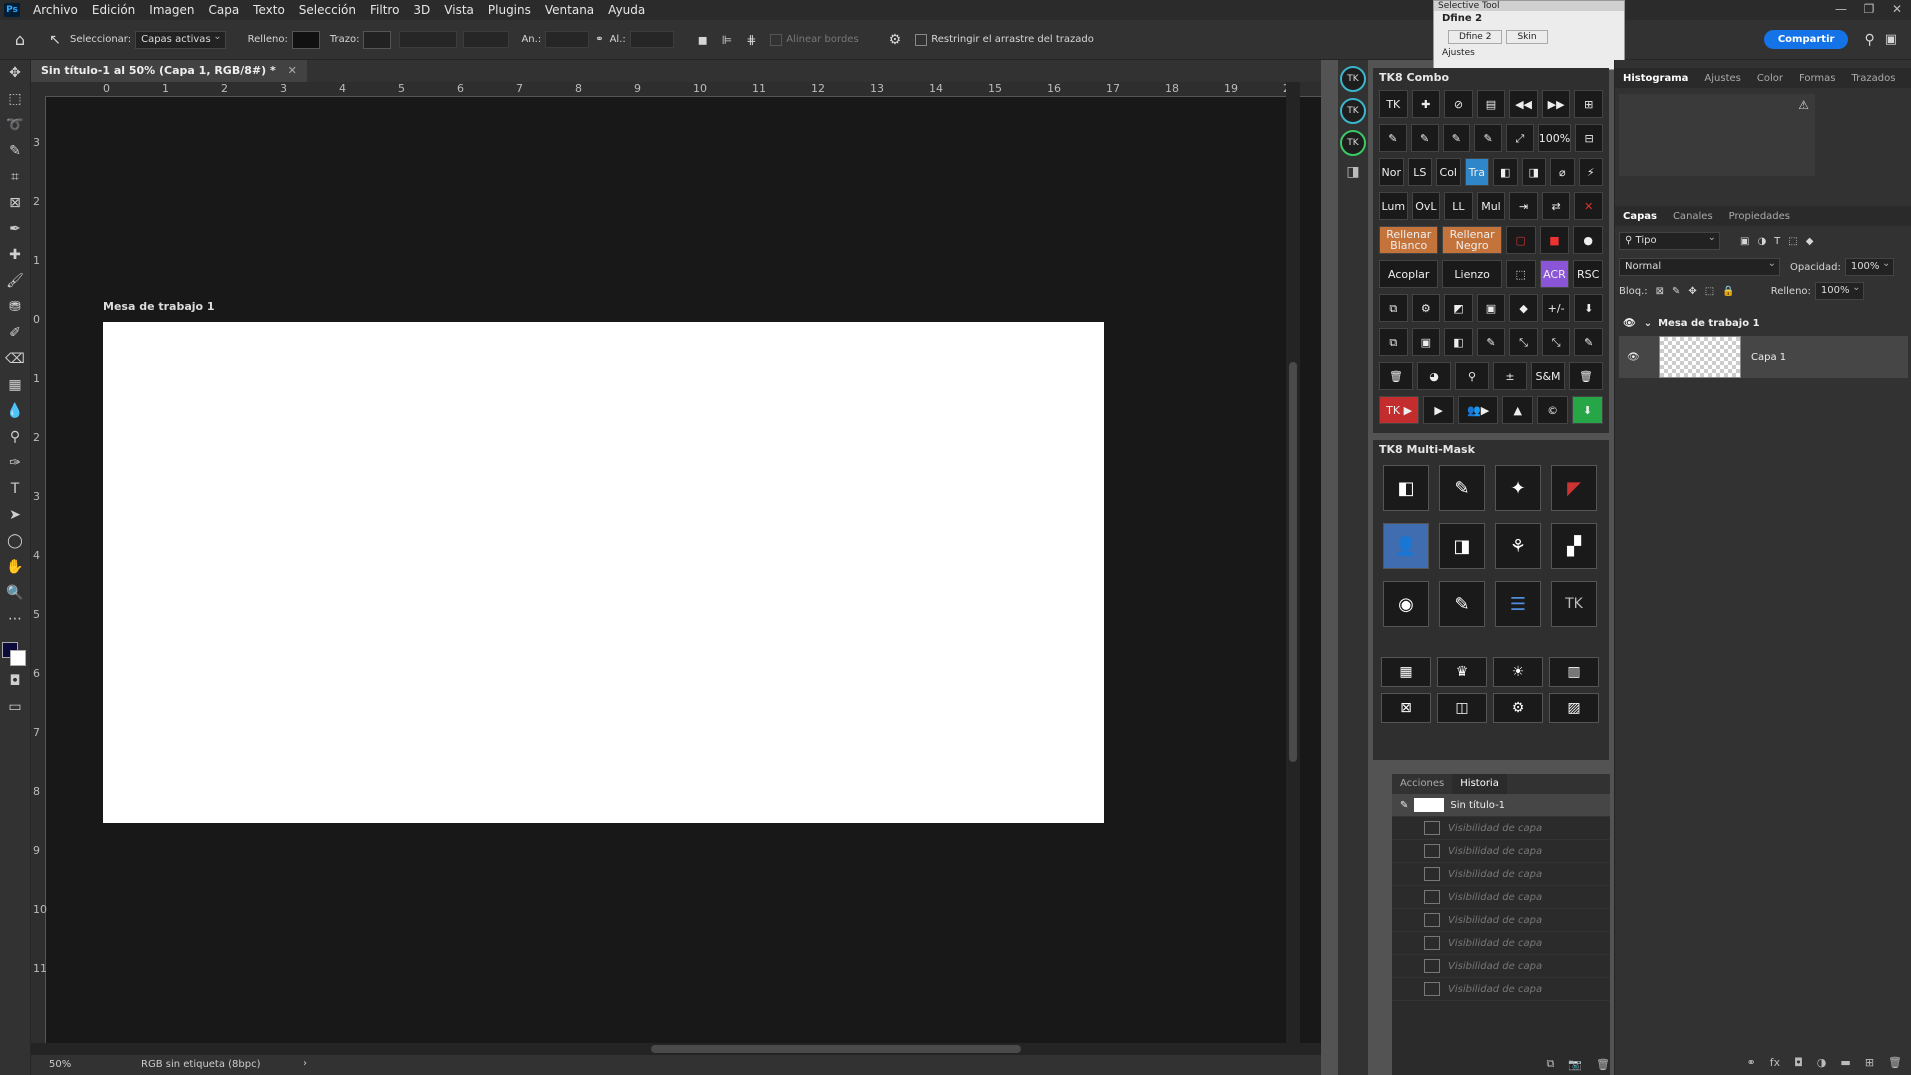 This screenshot has height=1075, width=1911. What do you see at coordinates (1409, 240) in the screenshot?
I see `fill-white-button: Rellenar Blanco` at bounding box center [1409, 240].